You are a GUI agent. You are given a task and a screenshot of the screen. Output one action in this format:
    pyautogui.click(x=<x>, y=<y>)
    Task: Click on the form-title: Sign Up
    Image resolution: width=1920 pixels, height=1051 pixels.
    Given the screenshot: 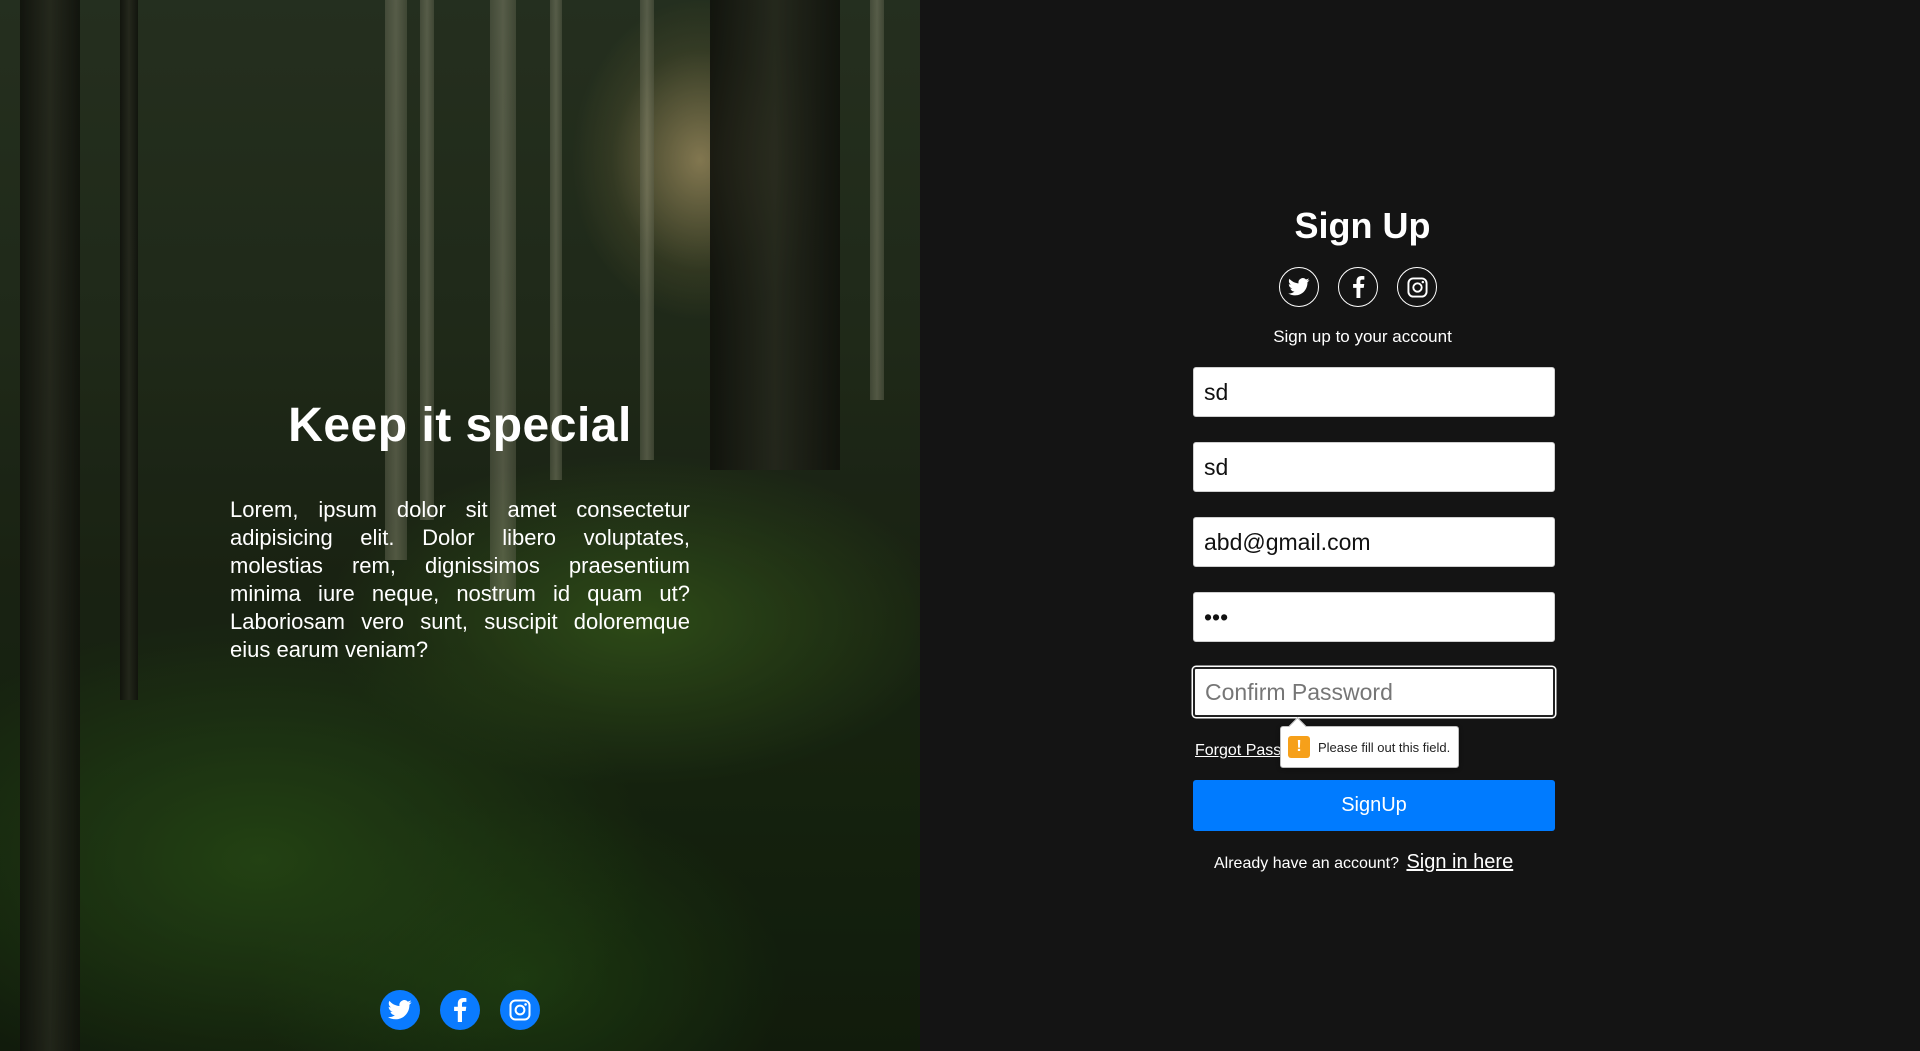 What is the action you would take?
    pyautogui.click(x=1362, y=225)
    